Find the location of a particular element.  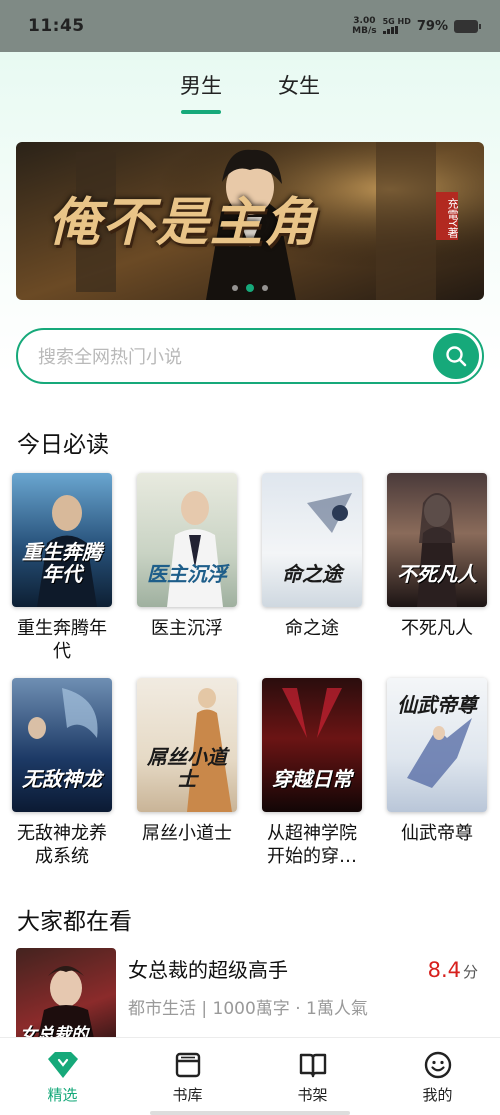

home-indicator is located at coordinates (250, 1113).